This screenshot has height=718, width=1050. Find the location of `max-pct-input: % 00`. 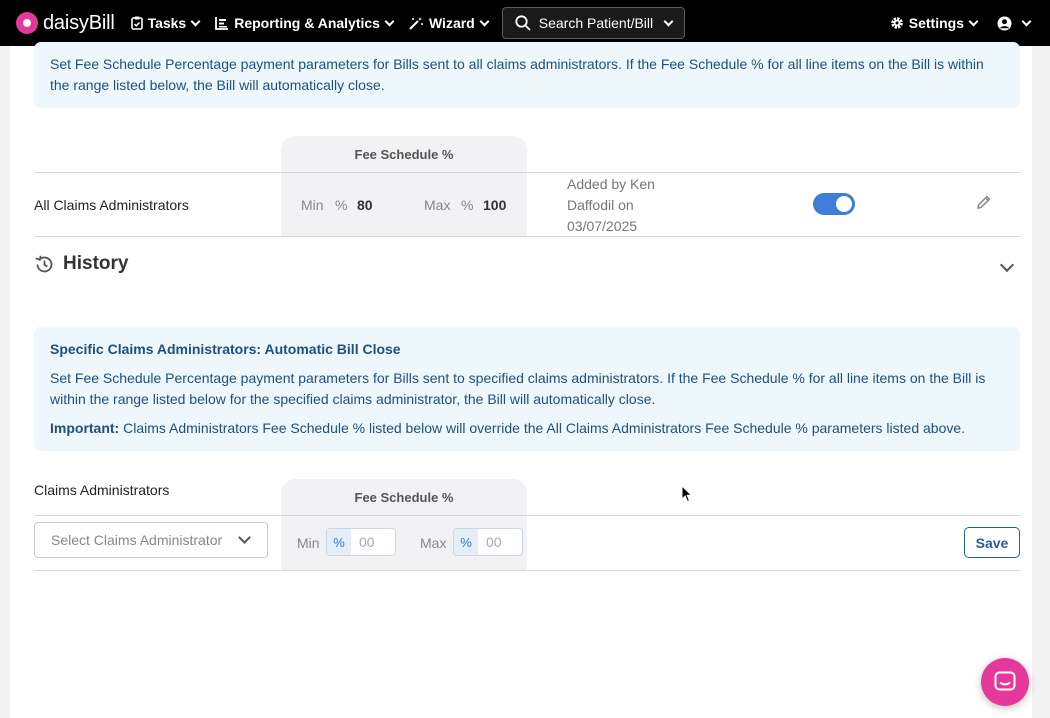

max-pct-input: % 00 is located at coordinates (488, 542).